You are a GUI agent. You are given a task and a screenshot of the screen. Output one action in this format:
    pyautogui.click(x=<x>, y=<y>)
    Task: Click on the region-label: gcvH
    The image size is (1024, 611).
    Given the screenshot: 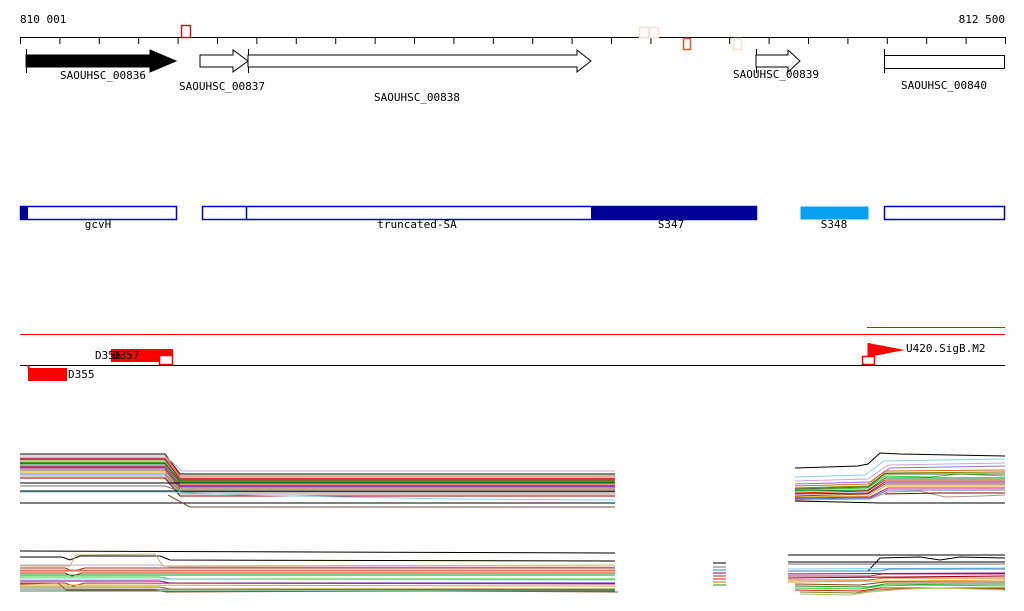 What is the action you would take?
    pyautogui.click(x=98, y=224)
    